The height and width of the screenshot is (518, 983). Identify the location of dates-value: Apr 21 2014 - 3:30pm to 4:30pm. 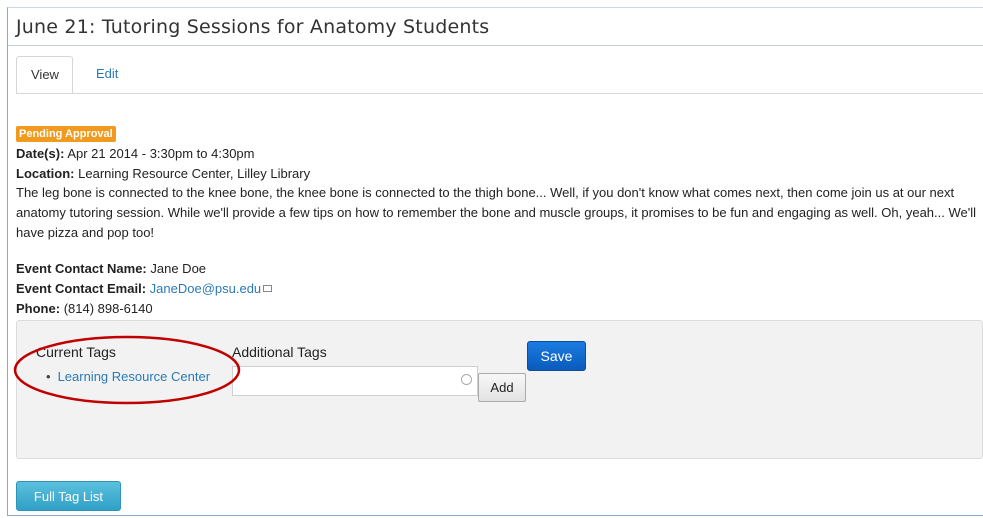
(161, 153).